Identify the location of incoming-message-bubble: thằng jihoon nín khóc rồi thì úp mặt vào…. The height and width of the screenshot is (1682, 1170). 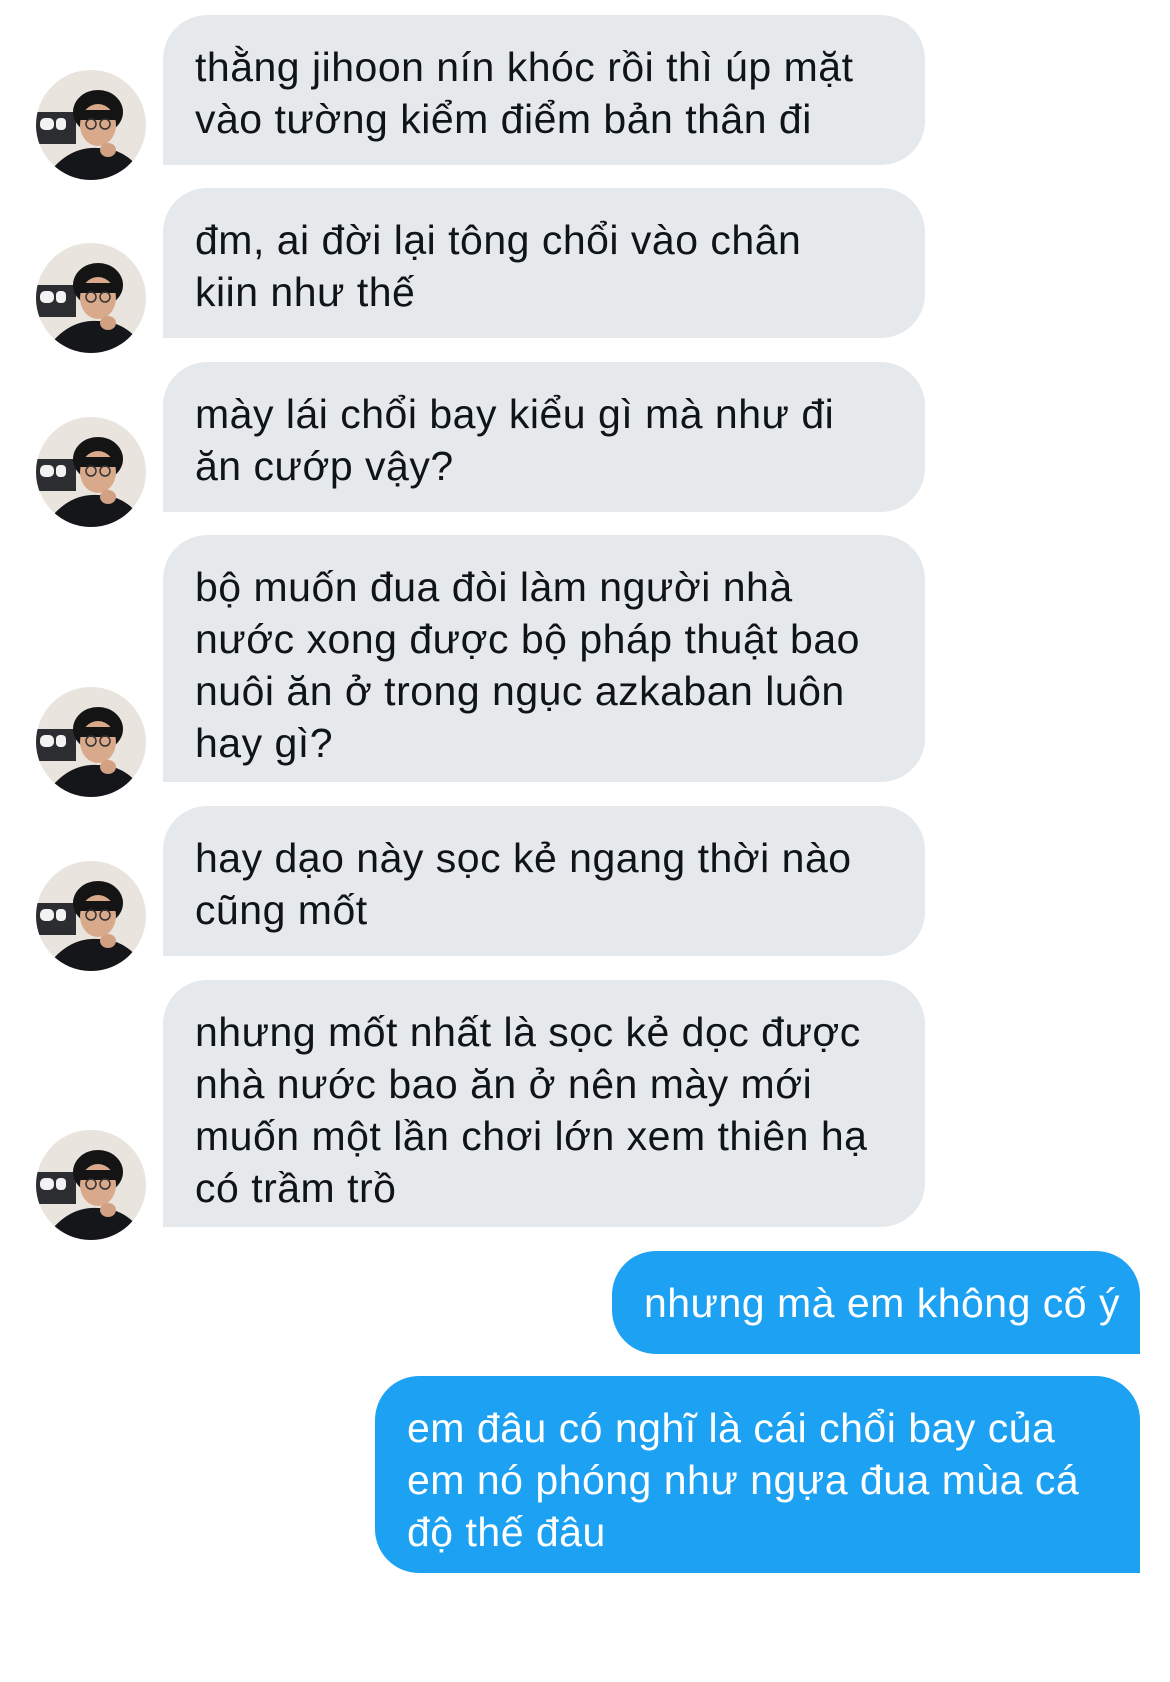
(544, 90).